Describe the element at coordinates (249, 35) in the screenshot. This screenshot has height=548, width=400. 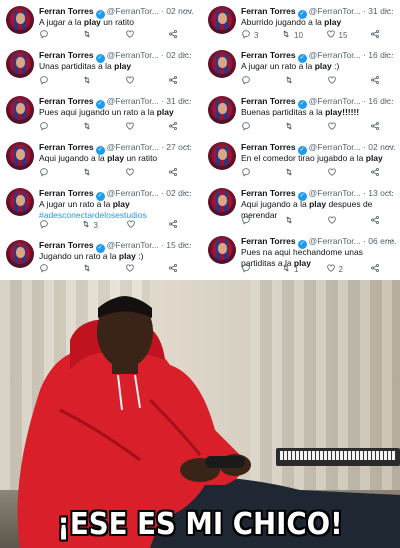
I see `reply-icon-button: 3` at that location.